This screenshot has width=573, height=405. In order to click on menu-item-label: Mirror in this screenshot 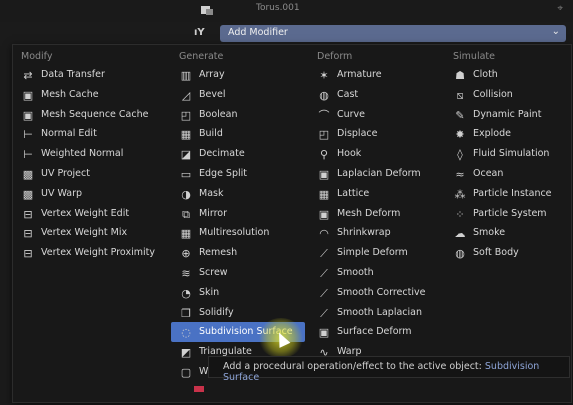, I will do `click(213, 213)`.